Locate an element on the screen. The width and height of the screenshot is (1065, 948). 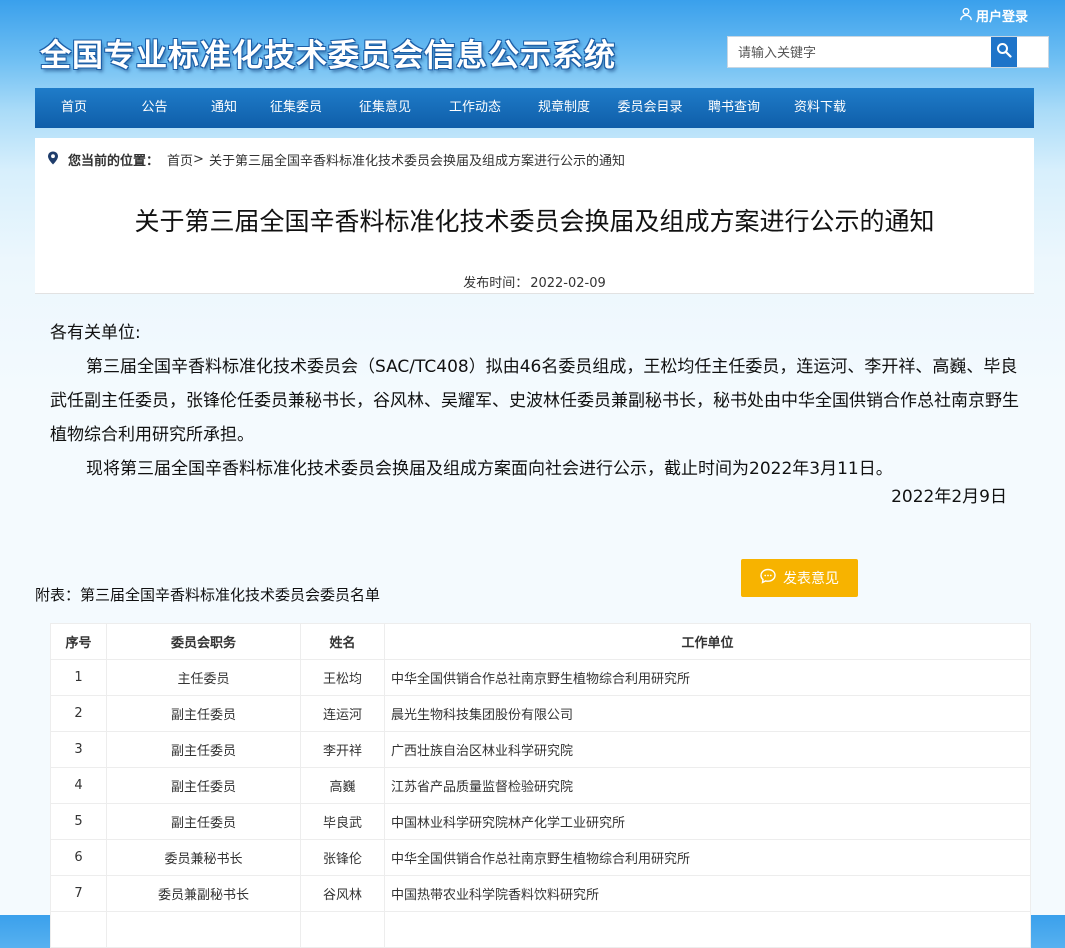
cell-name: 毕良武 is located at coordinates (342, 821).